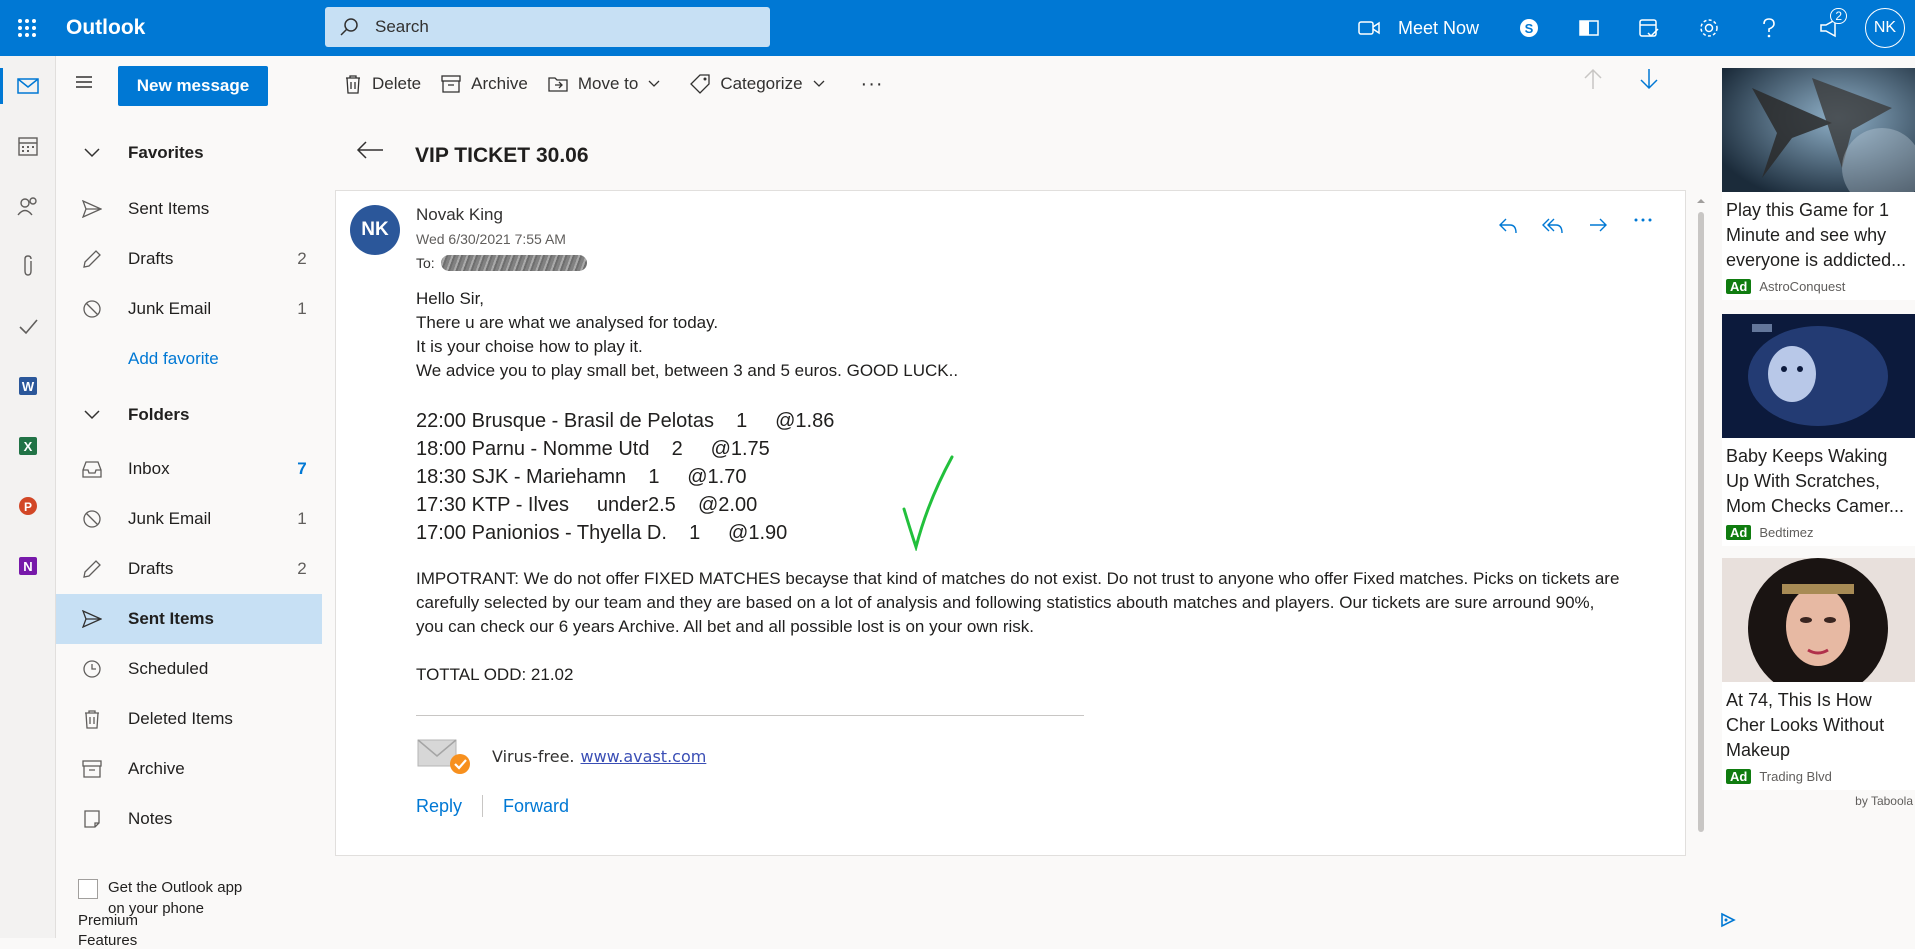 Image resolution: width=1915 pixels, height=949 pixels. I want to click on settings-button, so click(1709, 28).